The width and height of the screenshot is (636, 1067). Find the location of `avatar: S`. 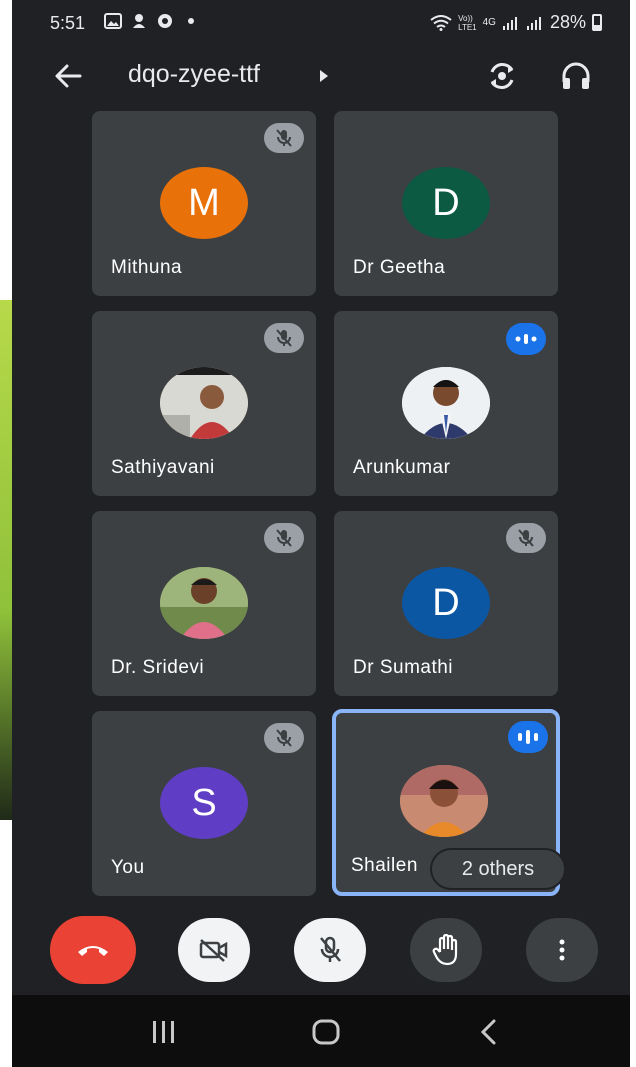

avatar: S is located at coordinates (204, 803).